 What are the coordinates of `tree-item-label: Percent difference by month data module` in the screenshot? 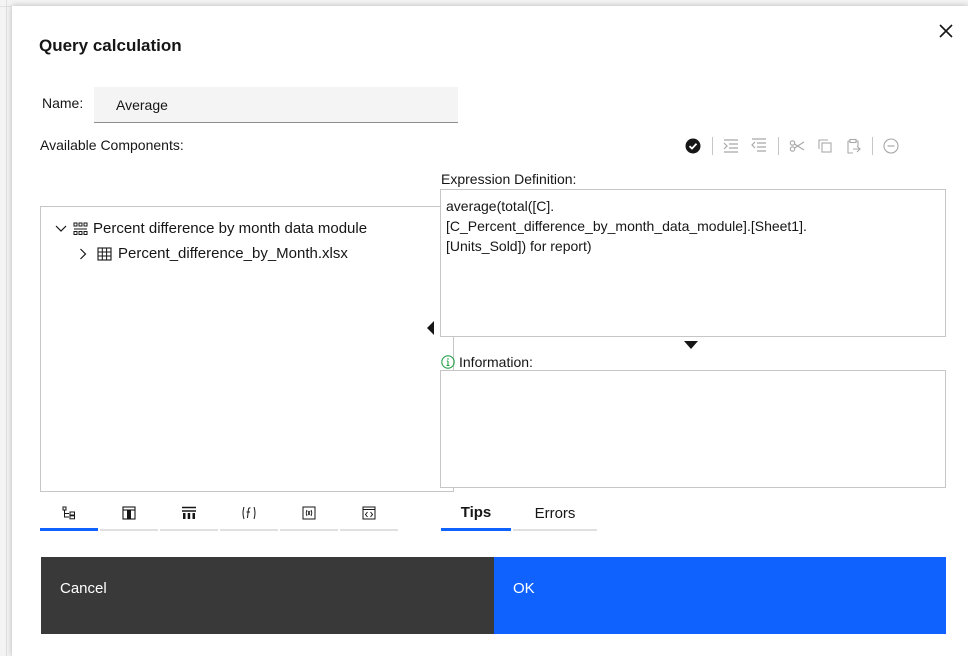 It's located at (230, 228).